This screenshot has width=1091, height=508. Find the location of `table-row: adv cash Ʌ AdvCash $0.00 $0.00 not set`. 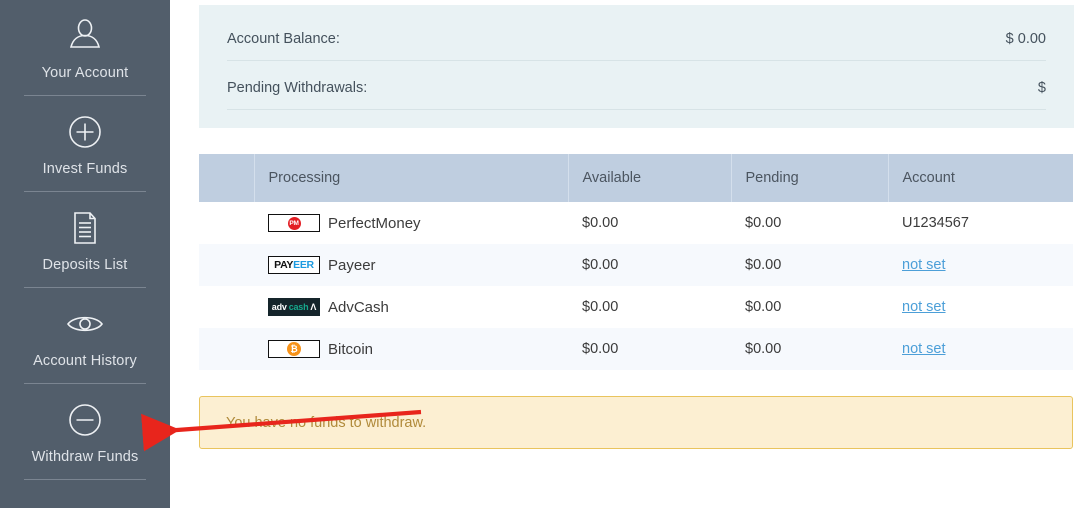

table-row: adv cash Ʌ AdvCash $0.00 $0.00 not set is located at coordinates (636, 307).